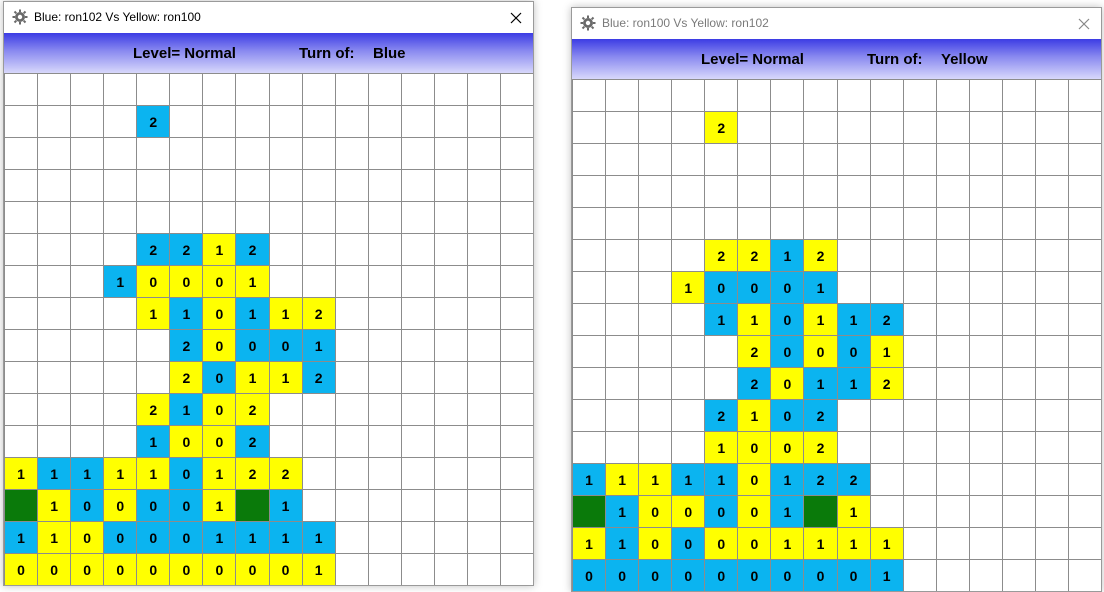 The height and width of the screenshot is (592, 1104). What do you see at coordinates (153, 121) in the screenshot?
I see `board-cell-blue: 2` at bounding box center [153, 121].